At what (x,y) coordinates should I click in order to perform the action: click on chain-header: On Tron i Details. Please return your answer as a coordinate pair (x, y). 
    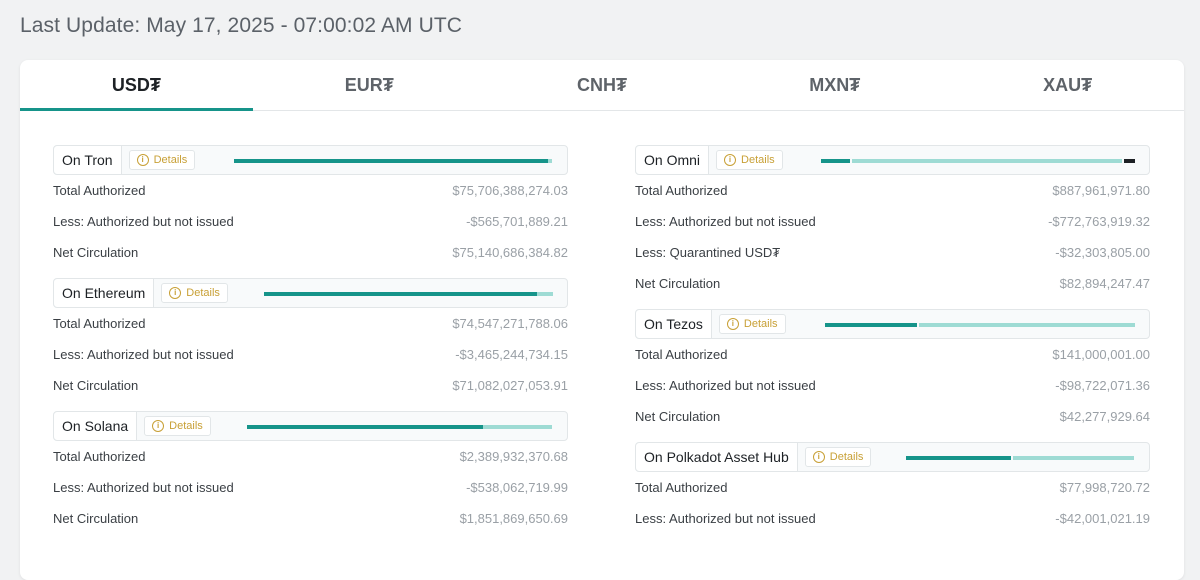
    Looking at the image, I should click on (310, 160).